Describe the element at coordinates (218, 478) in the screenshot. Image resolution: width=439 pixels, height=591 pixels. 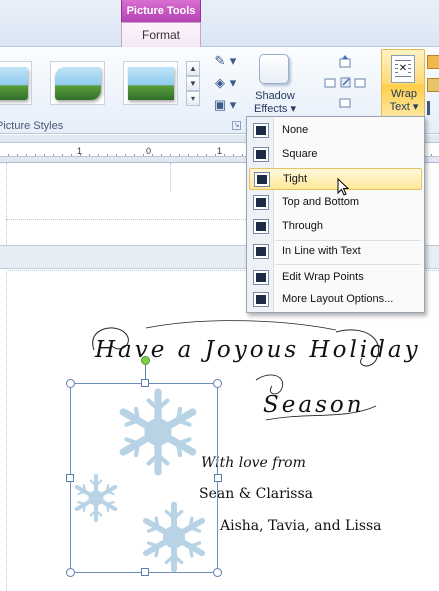
I see `resize-handle-right` at that location.